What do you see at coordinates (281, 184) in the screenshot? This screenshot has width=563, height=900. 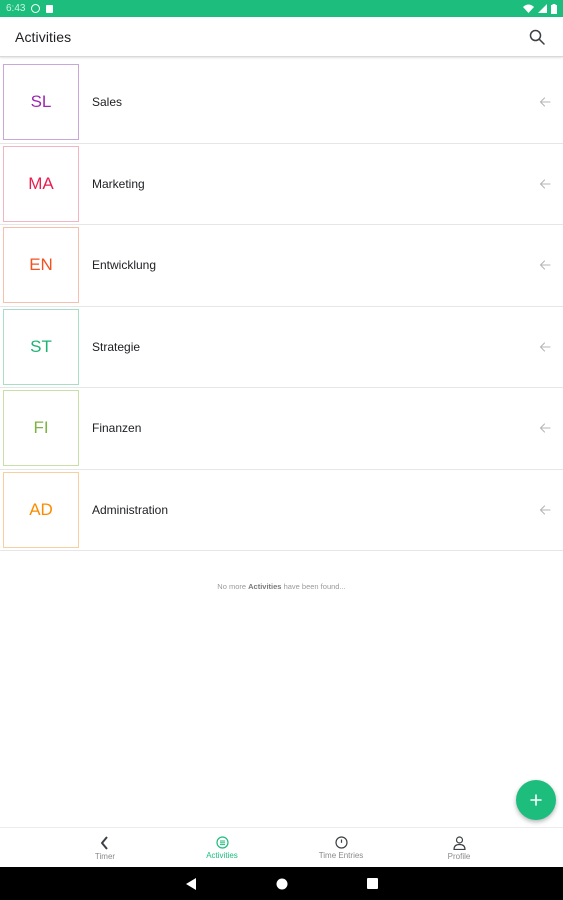 I see `activity-row-marketing: MA Marketing` at bounding box center [281, 184].